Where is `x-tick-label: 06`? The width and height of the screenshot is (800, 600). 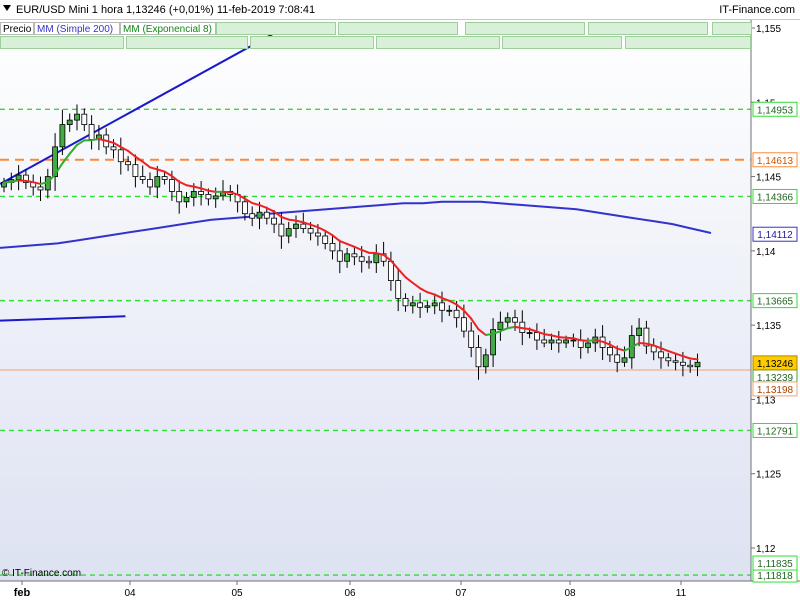 x-tick-label: 06 is located at coordinates (350, 593).